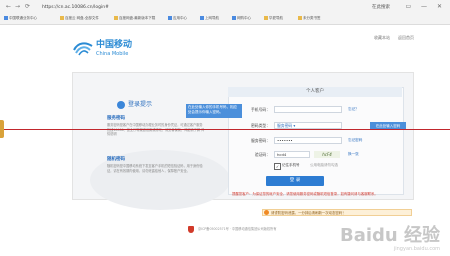  I want to click on warning-icon, so click(266, 212).